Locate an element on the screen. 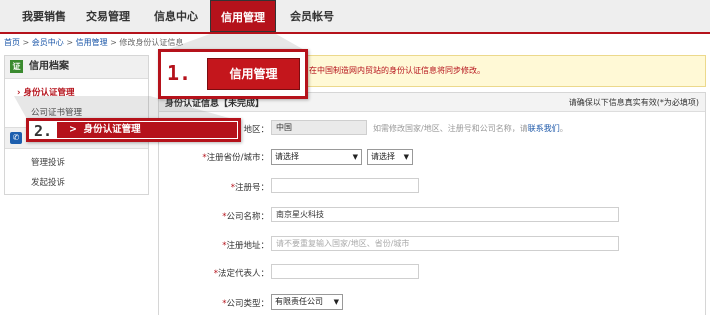 Image resolution: width=710 pixels, height=315 pixels. identity-management-label: 身份认证管理 is located at coordinates (112, 129).